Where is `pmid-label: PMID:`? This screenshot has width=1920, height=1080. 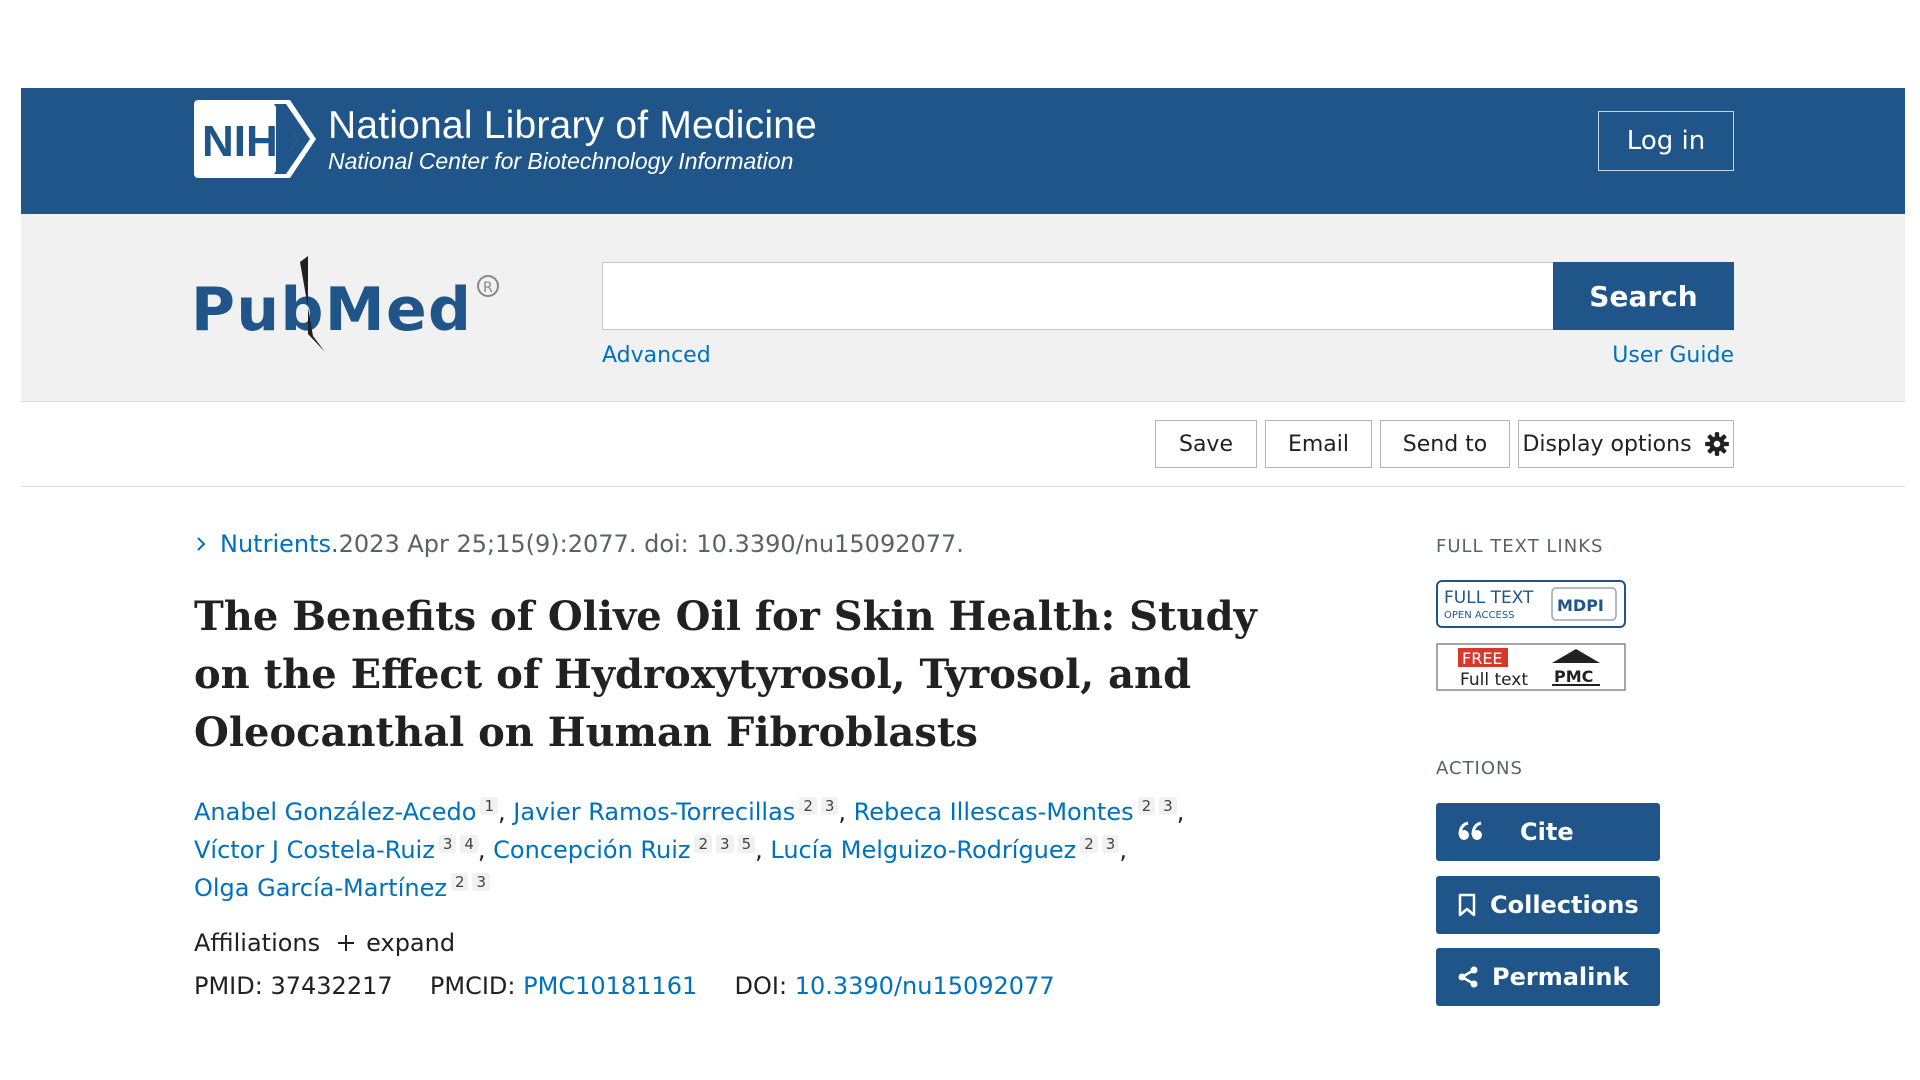
pmid-label: PMID: is located at coordinates (228, 986).